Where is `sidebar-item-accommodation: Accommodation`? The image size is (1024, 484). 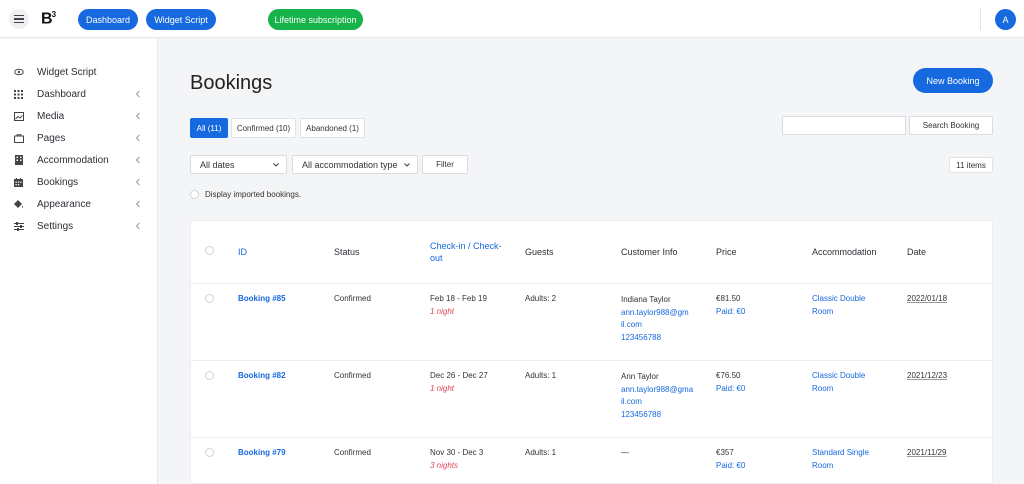
sidebar-item-accommodation: Accommodation is located at coordinates (79, 160).